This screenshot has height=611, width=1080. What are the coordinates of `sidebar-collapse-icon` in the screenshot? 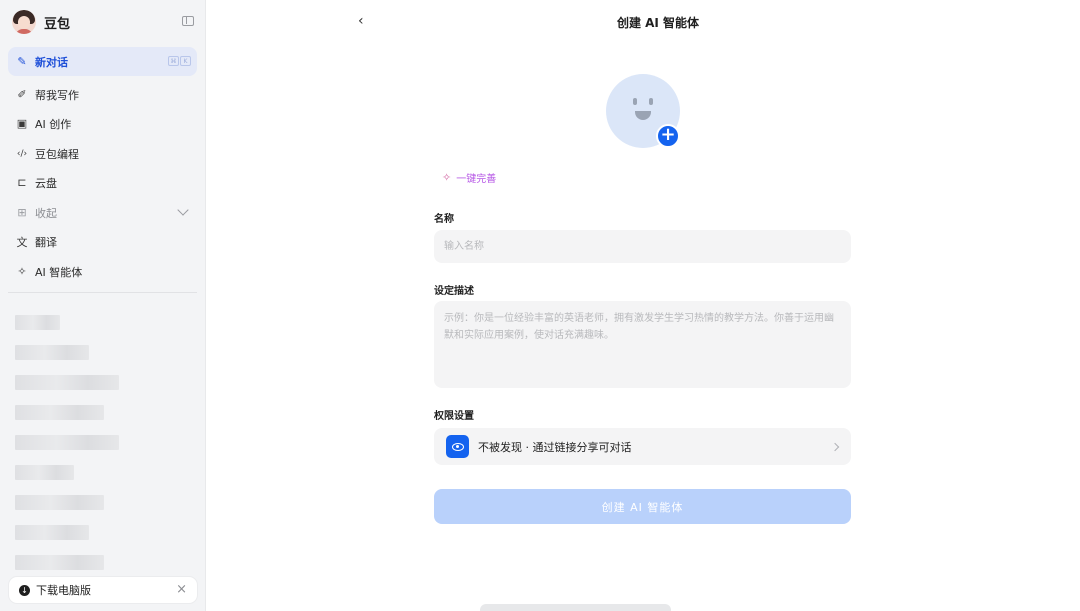 It's located at (188, 21).